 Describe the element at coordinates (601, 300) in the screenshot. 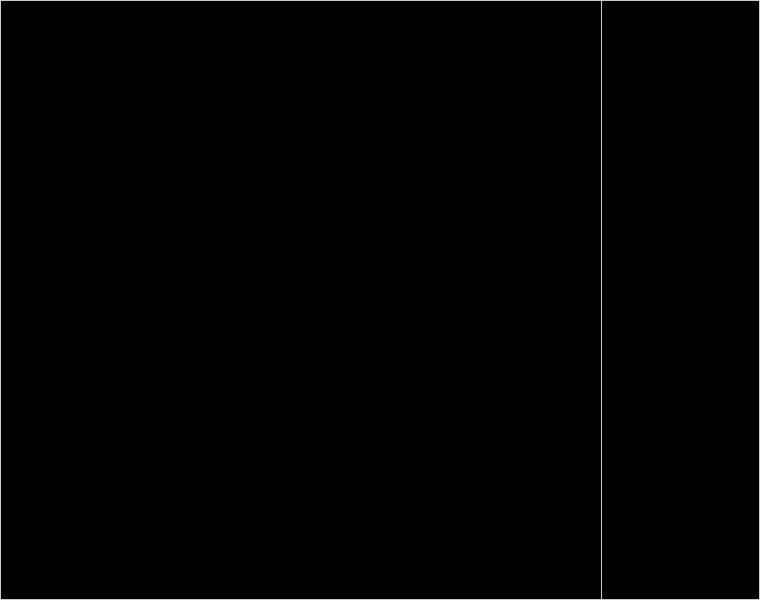

I see `panel-divider` at that location.